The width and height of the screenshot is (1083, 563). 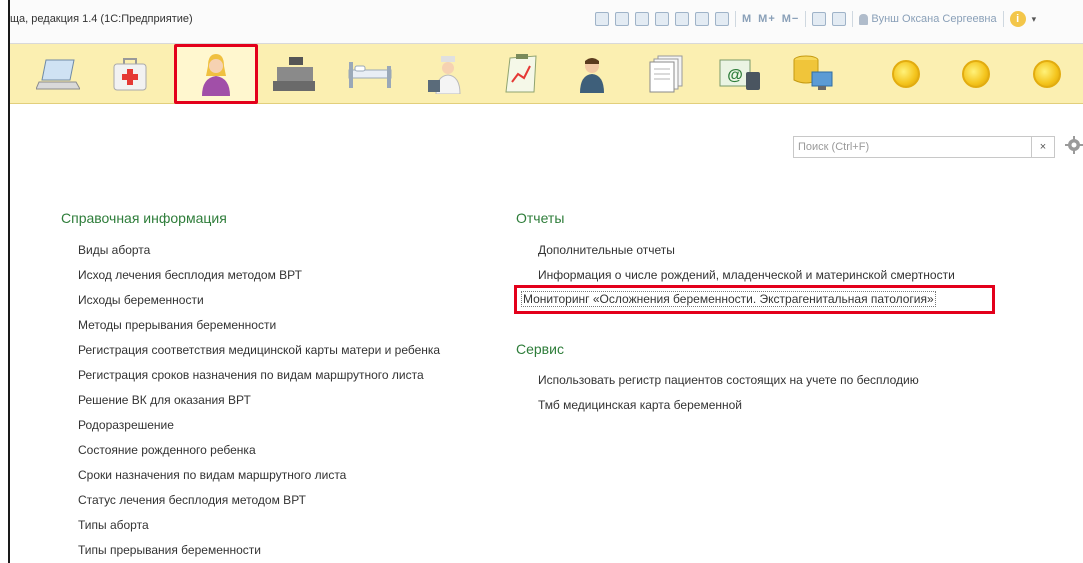 What do you see at coordinates (540, 218) in the screenshot?
I see `reports-group-title: Отчеты` at bounding box center [540, 218].